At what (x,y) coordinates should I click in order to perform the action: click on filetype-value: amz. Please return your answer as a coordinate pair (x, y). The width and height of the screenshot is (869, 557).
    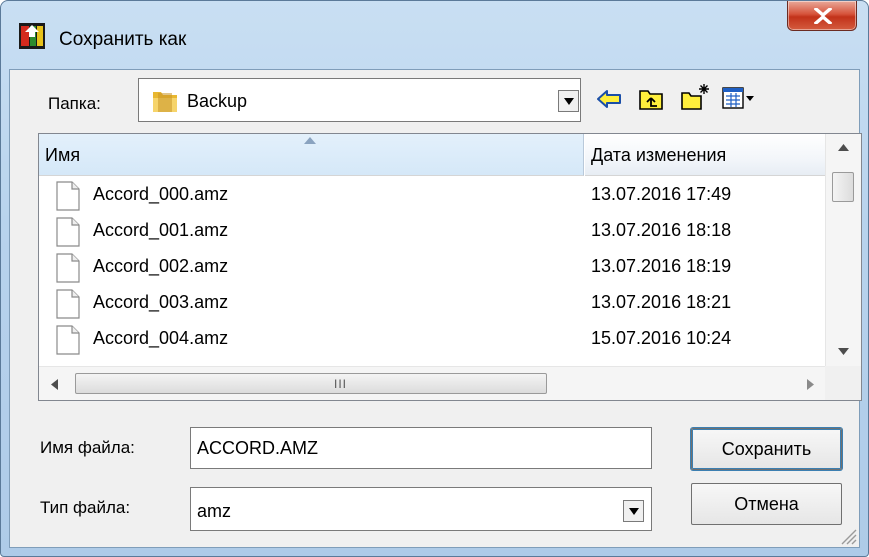
    Looking at the image, I should click on (214, 511).